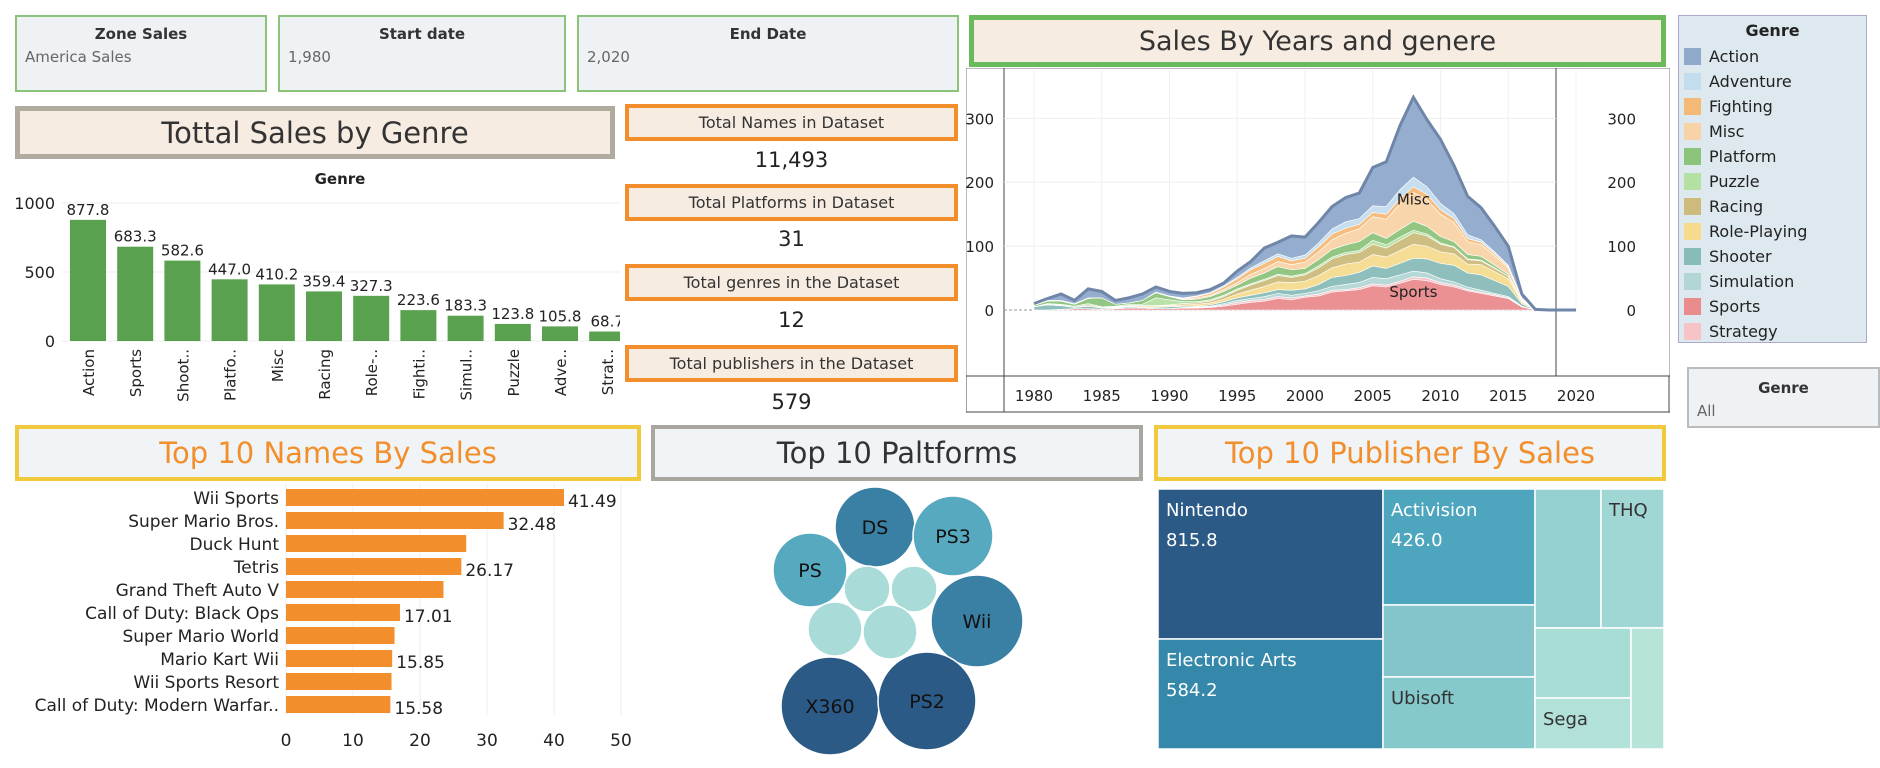 The width and height of the screenshot is (1880, 768). I want to click on genre-filter-value: All, so click(1706, 411).